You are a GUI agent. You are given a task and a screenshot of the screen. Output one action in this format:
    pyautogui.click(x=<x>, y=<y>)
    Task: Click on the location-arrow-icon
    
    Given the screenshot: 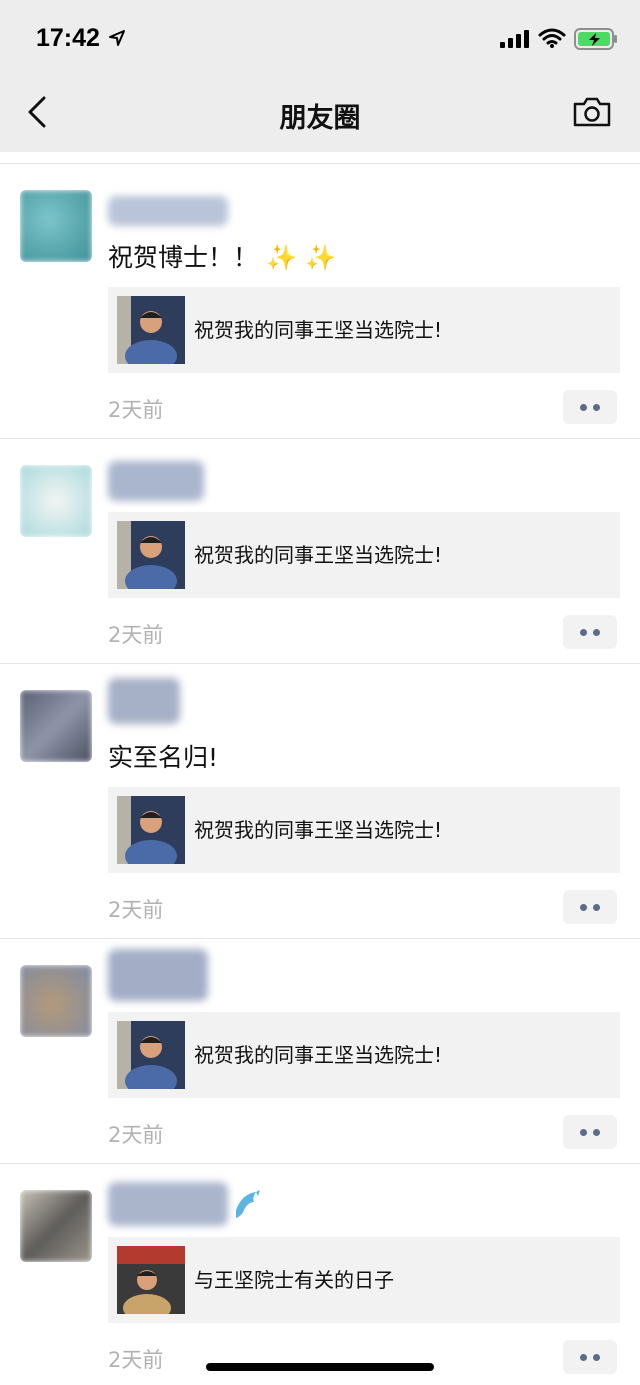 What is the action you would take?
    pyautogui.click(x=117, y=38)
    